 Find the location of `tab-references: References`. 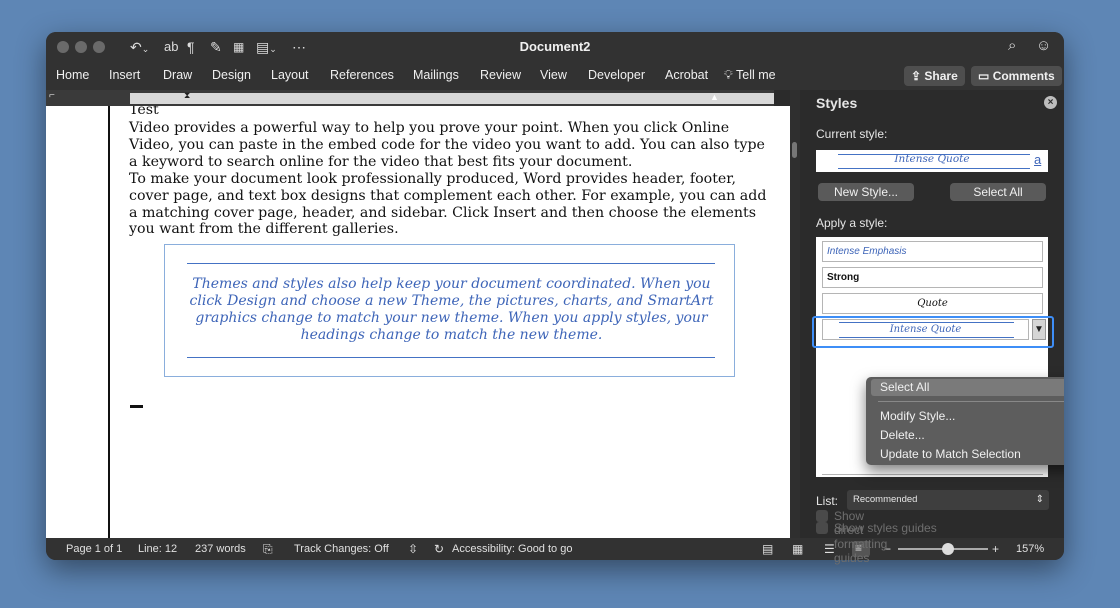

tab-references: References is located at coordinates (362, 75).